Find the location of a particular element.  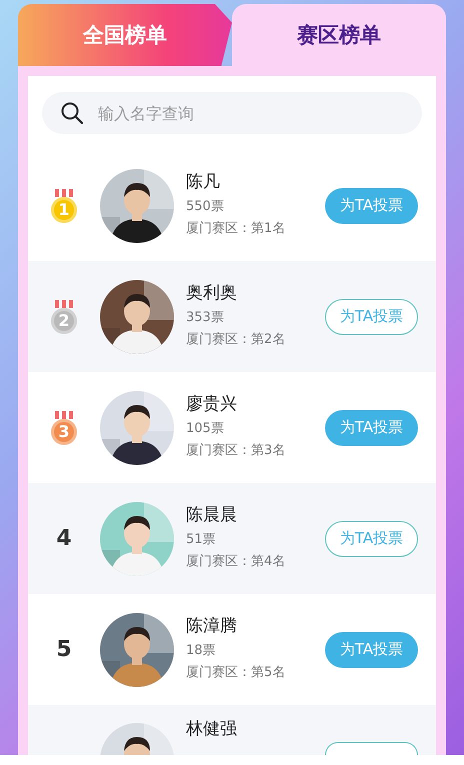

rank-medal: 1 is located at coordinates (64, 209).